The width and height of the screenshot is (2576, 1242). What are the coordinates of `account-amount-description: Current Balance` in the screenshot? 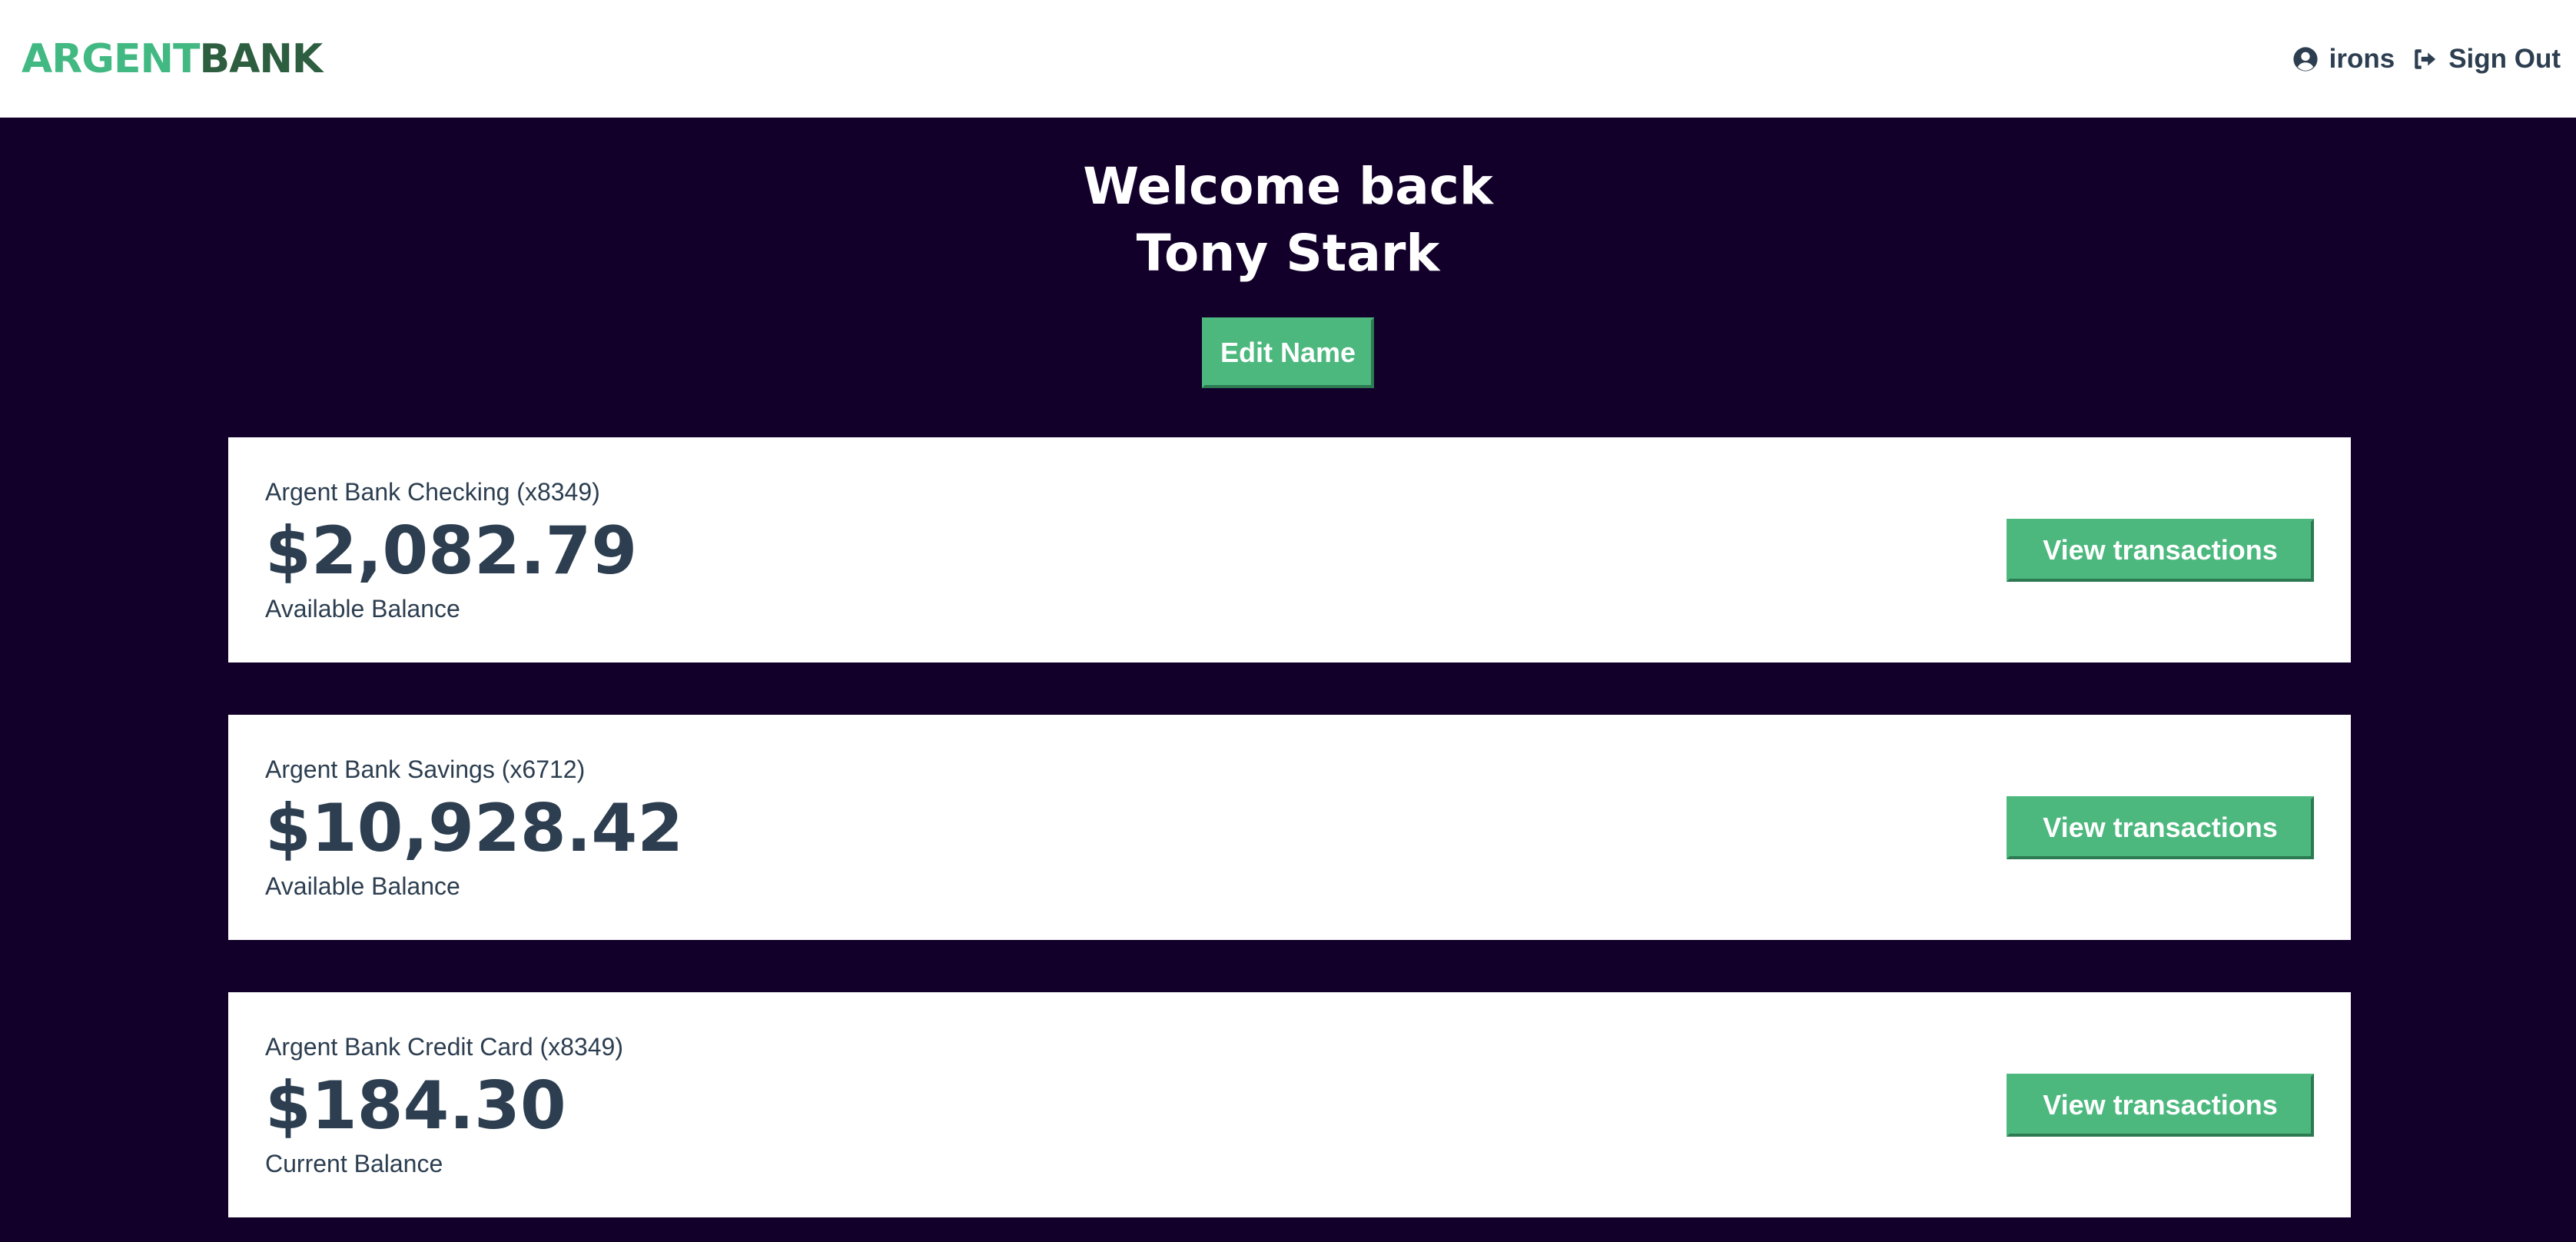 It's located at (354, 1163).